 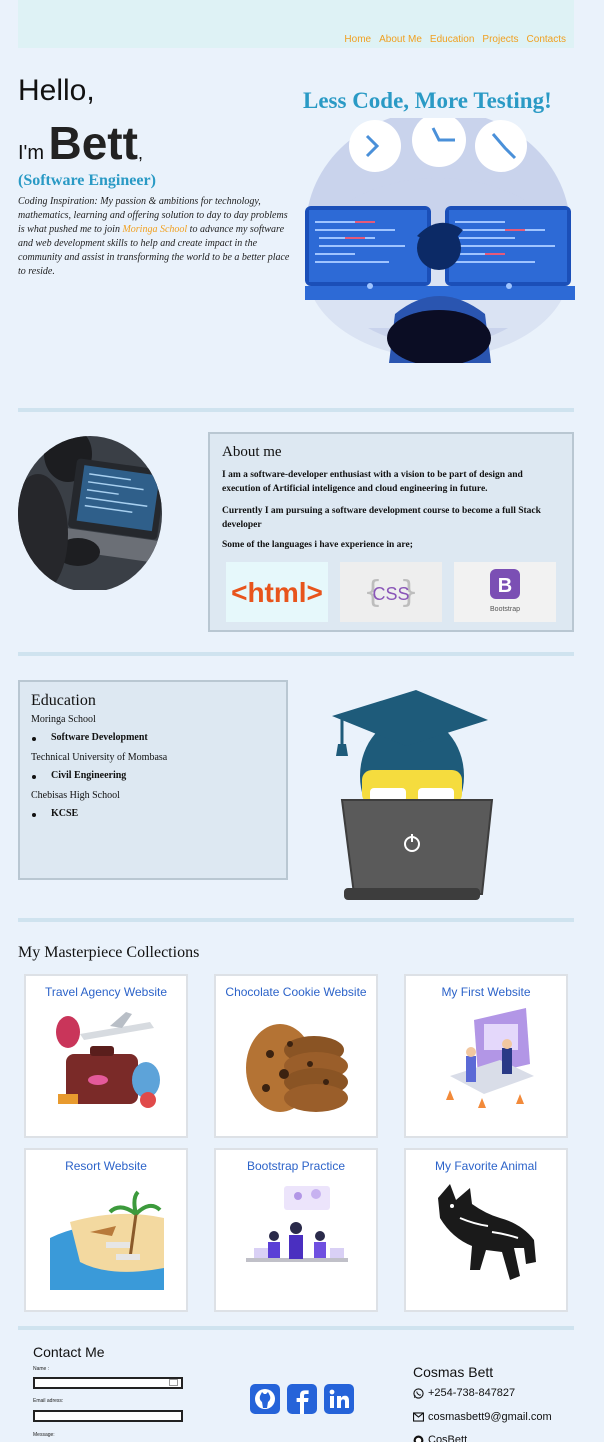 I want to click on autofill-icon, so click(x=173, y=1382).